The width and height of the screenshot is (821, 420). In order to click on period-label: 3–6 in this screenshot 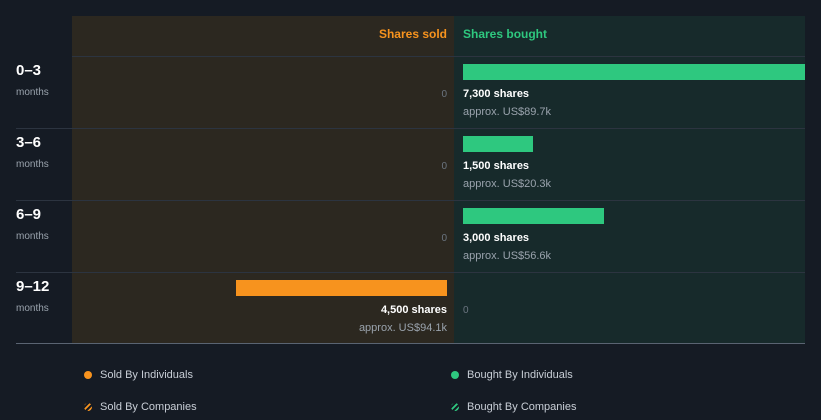, I will do `click(29, 142)`.